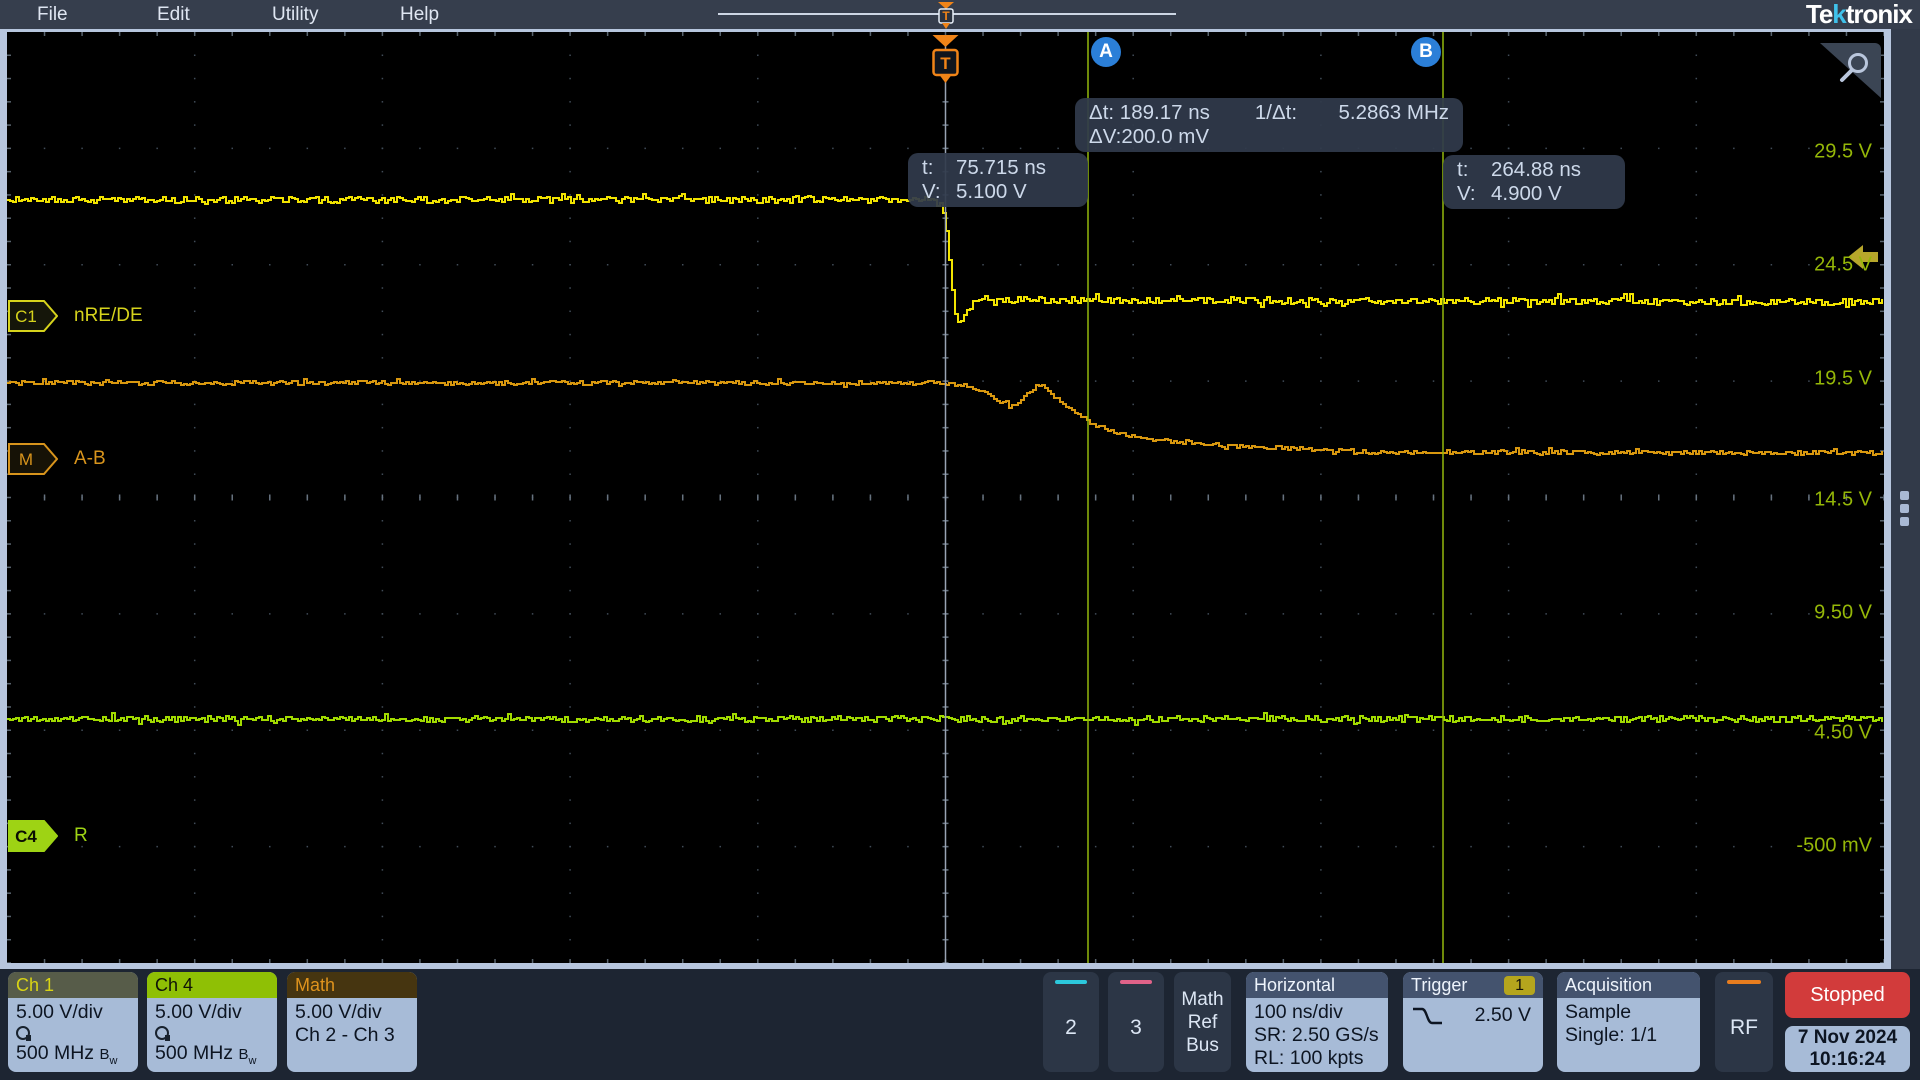 The height and width of the screenshot is (1080, 1920). What do you see at coordinates (1847, 995) in the screenshot?
I see `acquisition-status-badge: Stopped` at bounding box center [1847, 995].